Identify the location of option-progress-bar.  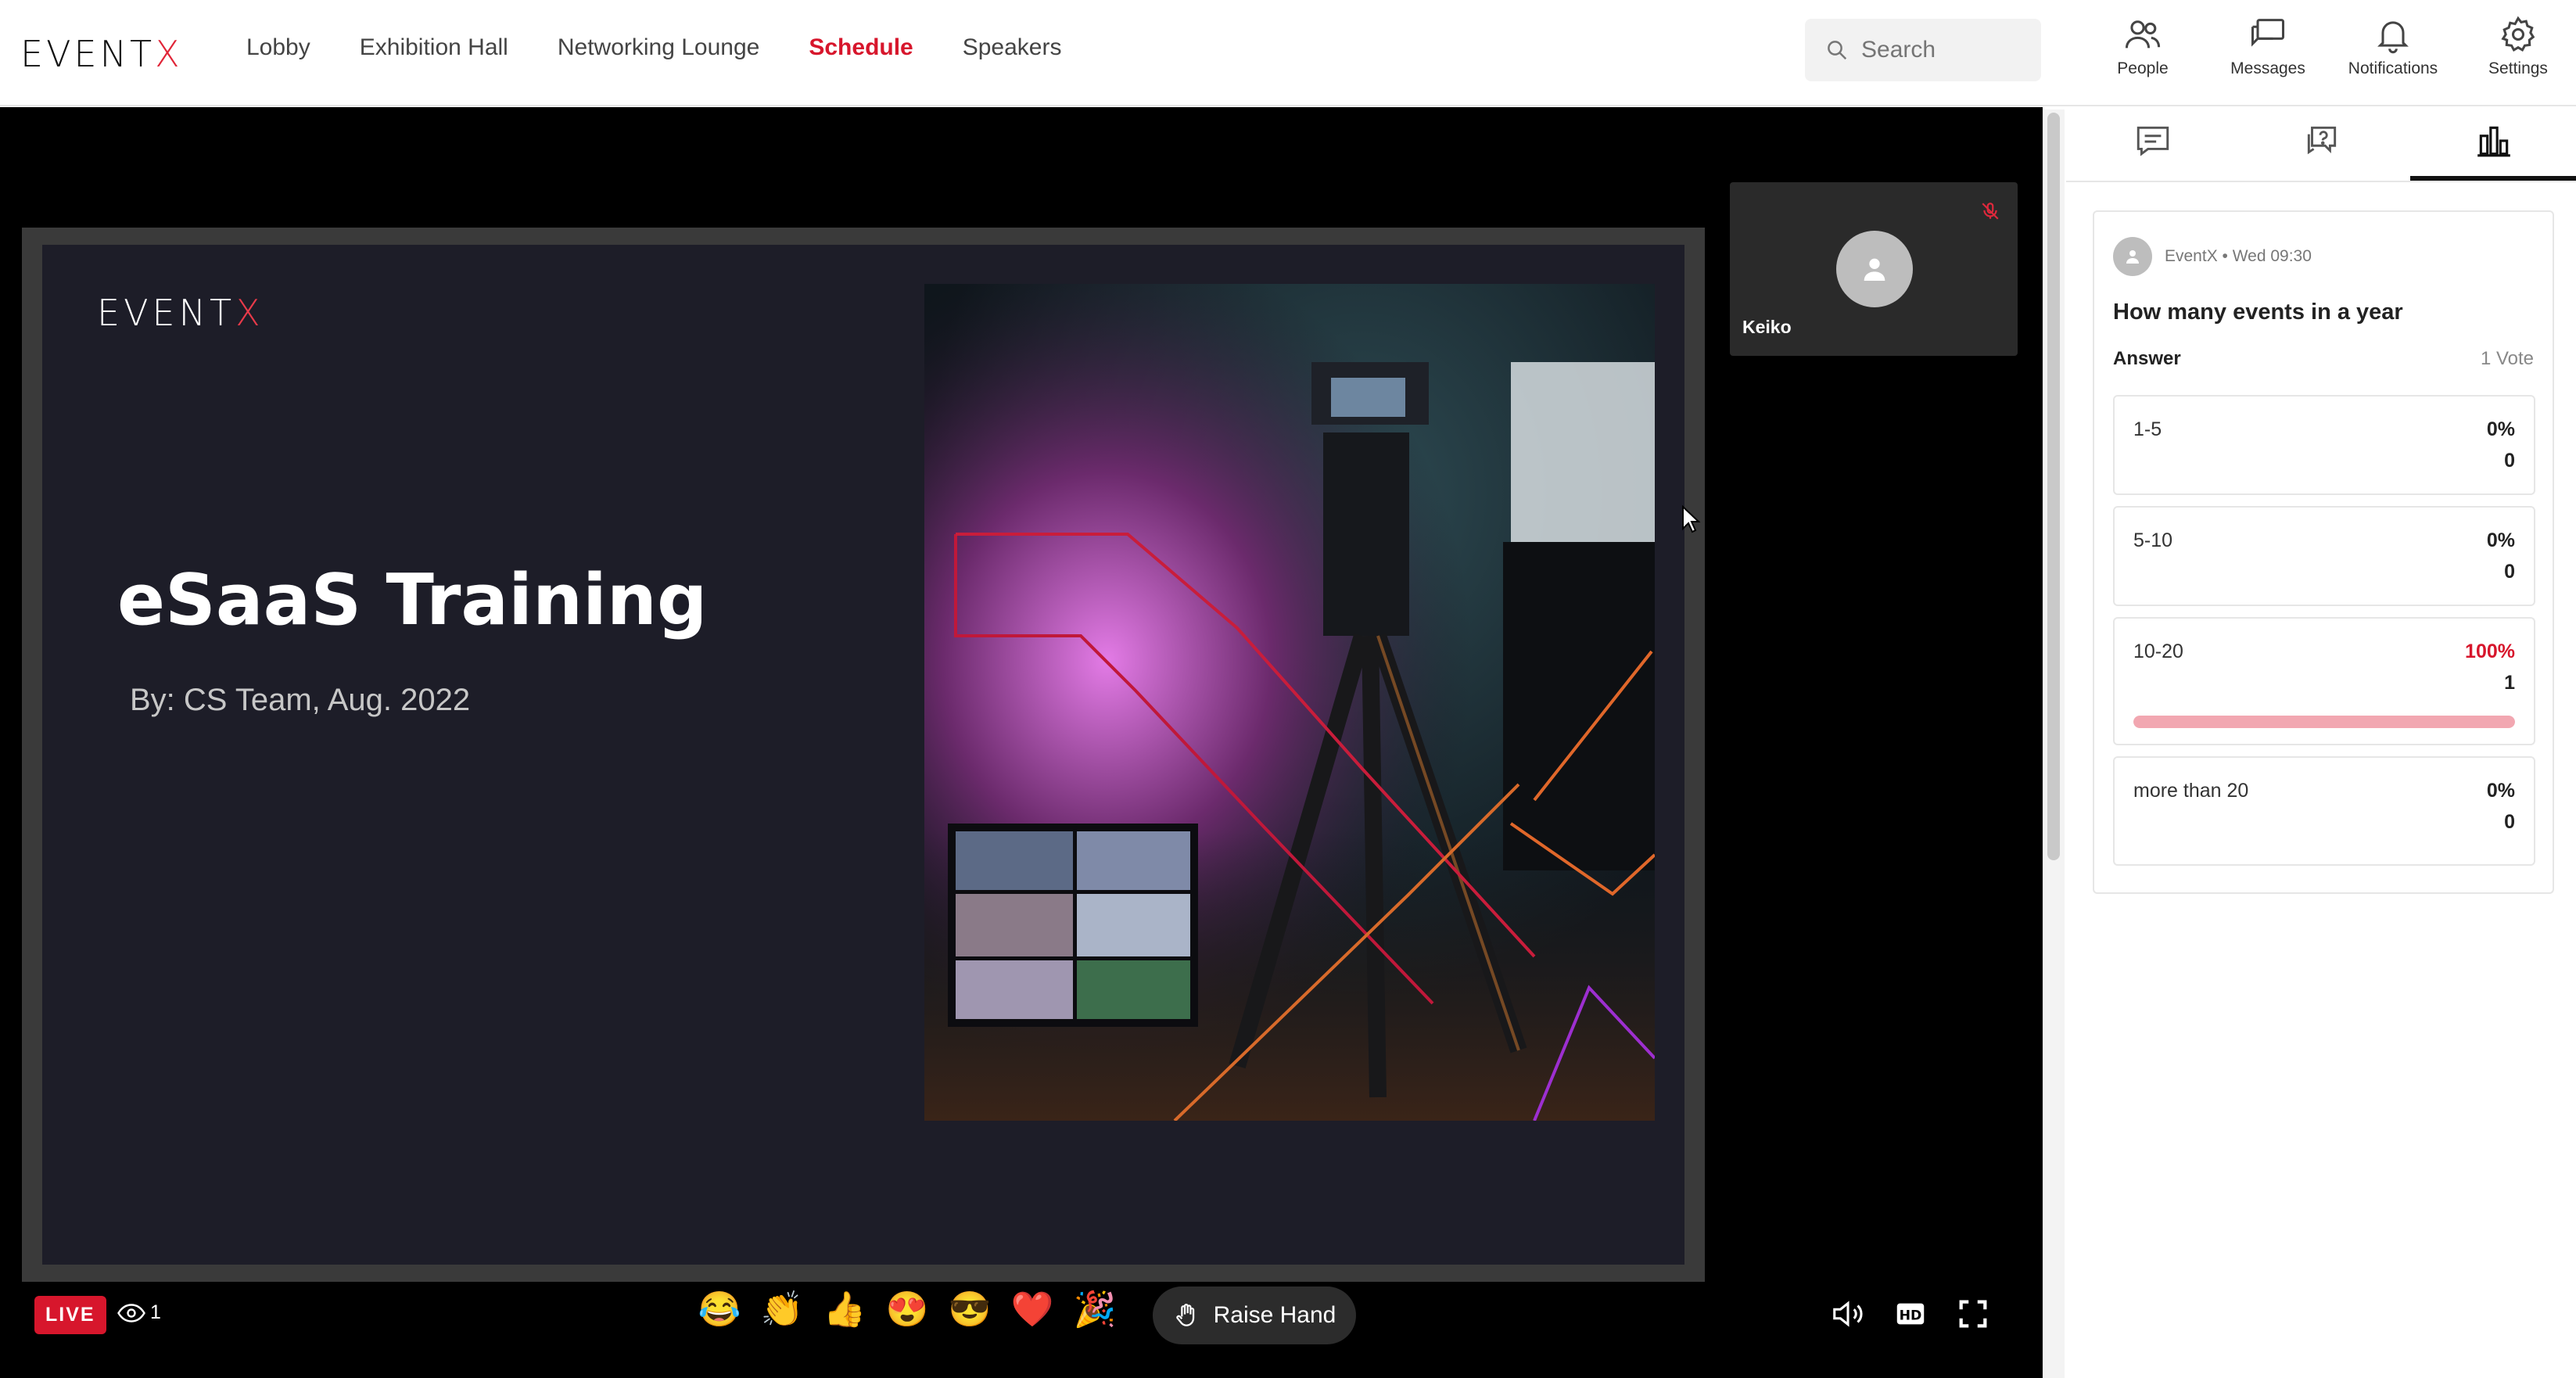
(2324, 722).